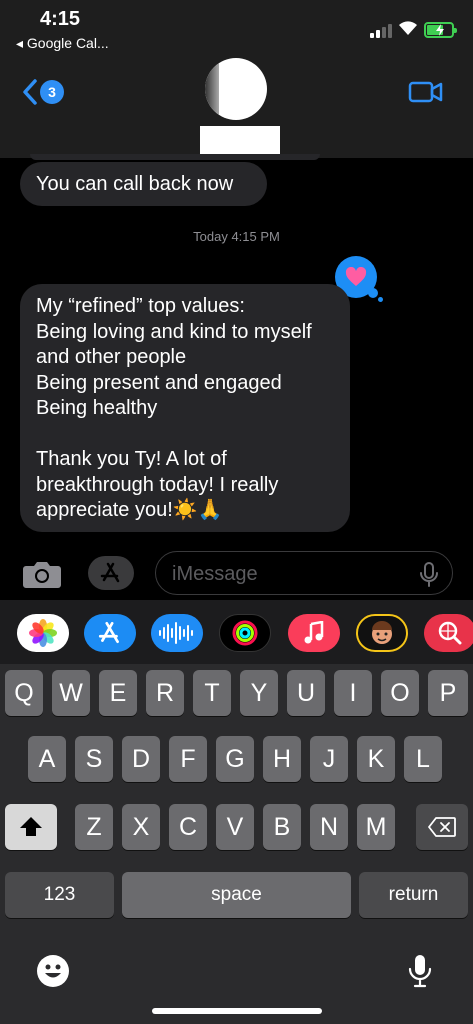  Describe the element at coordinates (240, 141) in the screenshot. I see `contact-name` at that location.